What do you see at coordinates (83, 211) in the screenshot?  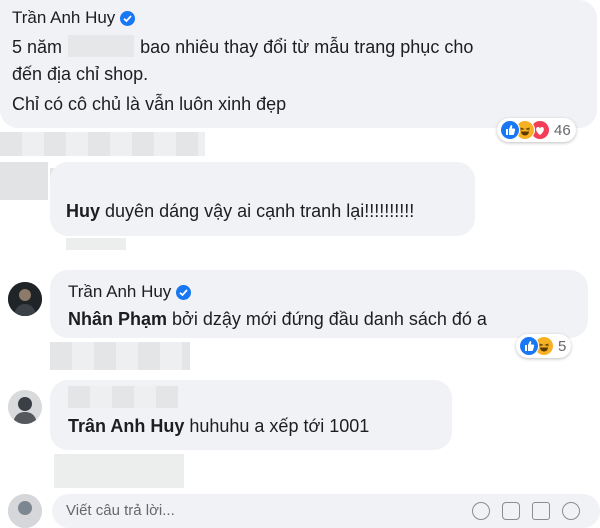 I see `mention-link: Huy` at bounding box center [83, 211].